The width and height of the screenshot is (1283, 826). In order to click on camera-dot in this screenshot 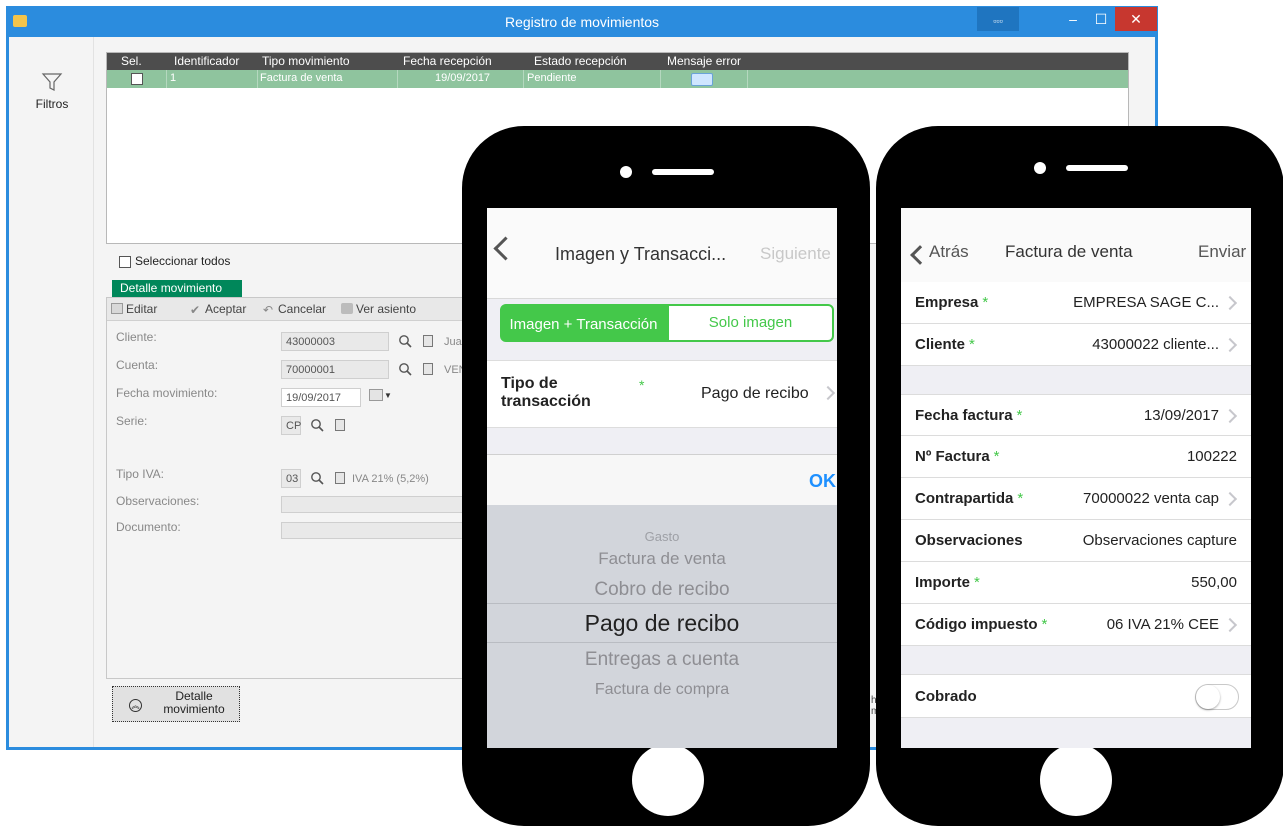, I will do `click(626, 172)`.